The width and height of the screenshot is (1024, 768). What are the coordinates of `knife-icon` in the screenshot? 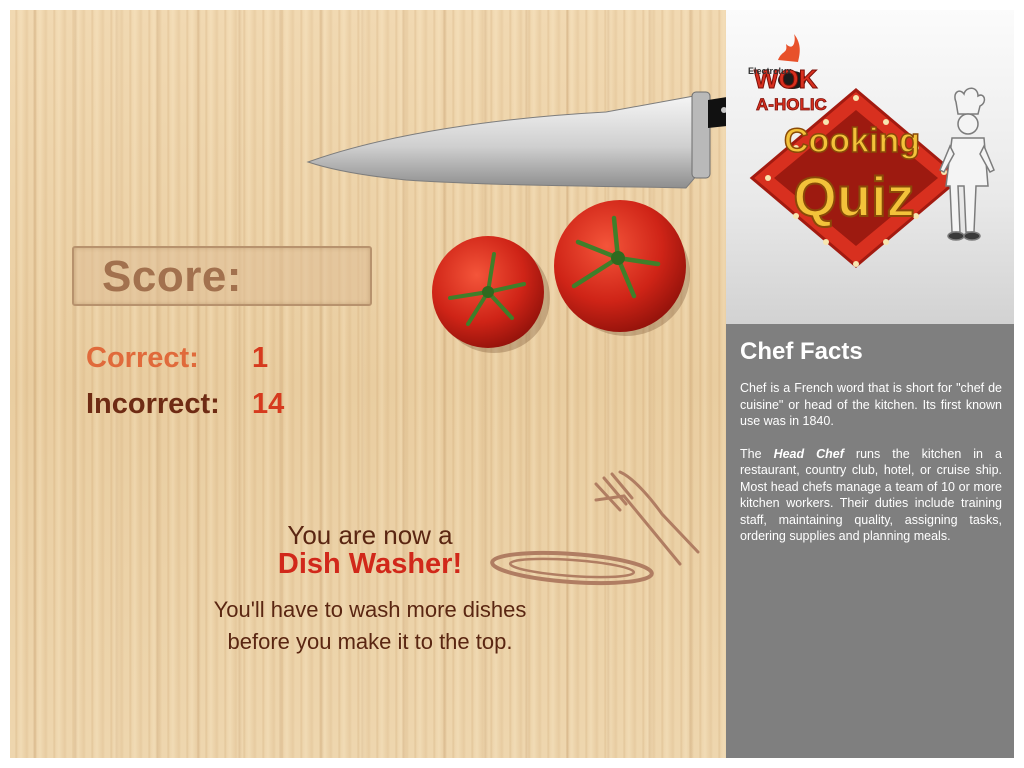 It's located at (526, 140).